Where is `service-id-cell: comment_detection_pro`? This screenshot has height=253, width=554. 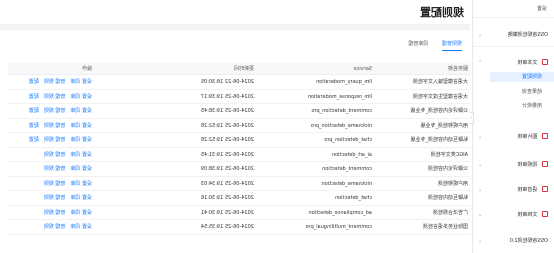 service-id-cell: comment_detection_pro is located at coordinates (341, 111).